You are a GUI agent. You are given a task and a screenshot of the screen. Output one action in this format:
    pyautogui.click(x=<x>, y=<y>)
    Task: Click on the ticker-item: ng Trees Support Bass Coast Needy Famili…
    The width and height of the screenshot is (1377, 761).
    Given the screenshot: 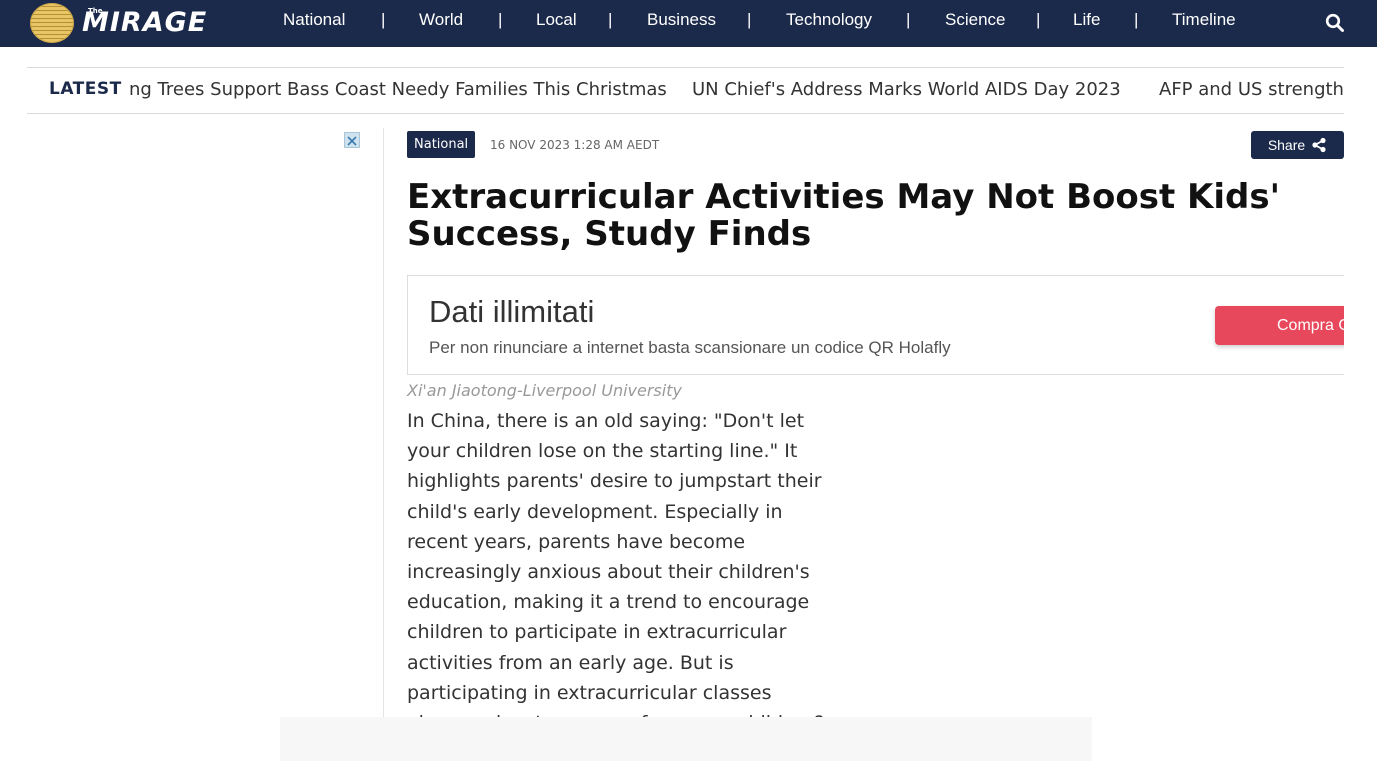 What is the action you would take?
    pyautogui.click(x=398, y=89)
    